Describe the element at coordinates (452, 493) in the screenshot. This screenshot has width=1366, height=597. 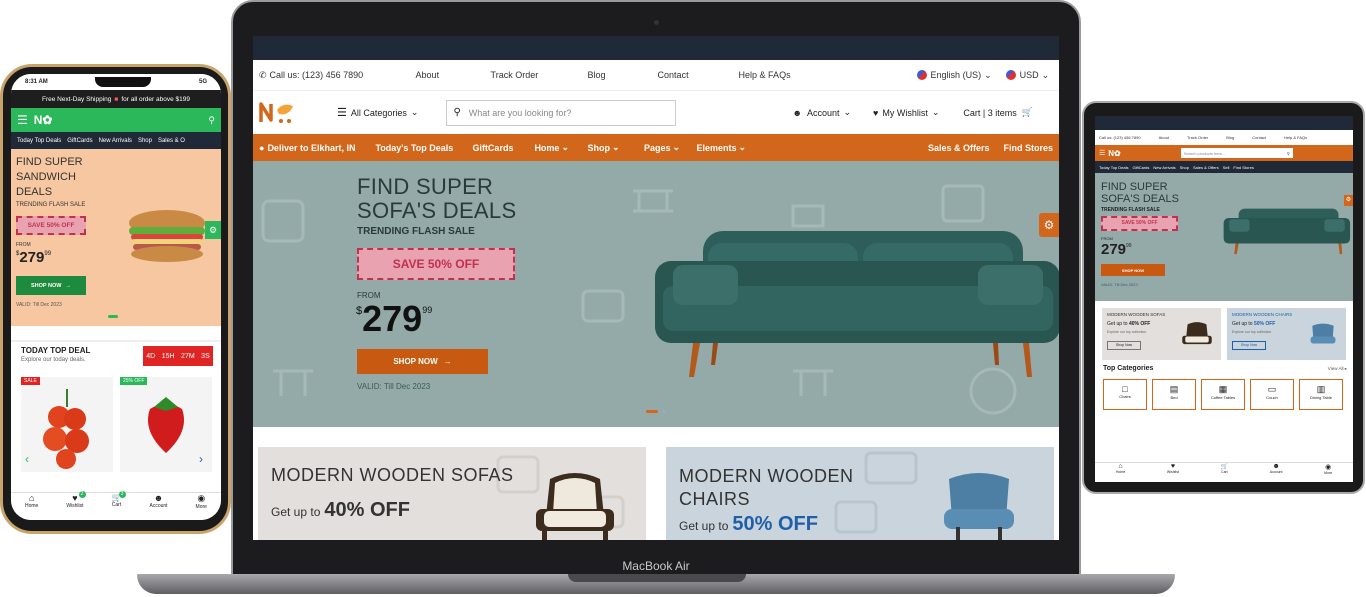
I see `promo-card-sofas: MODERN WOODEN SOFAS Get up to 40% OFF` at that location.